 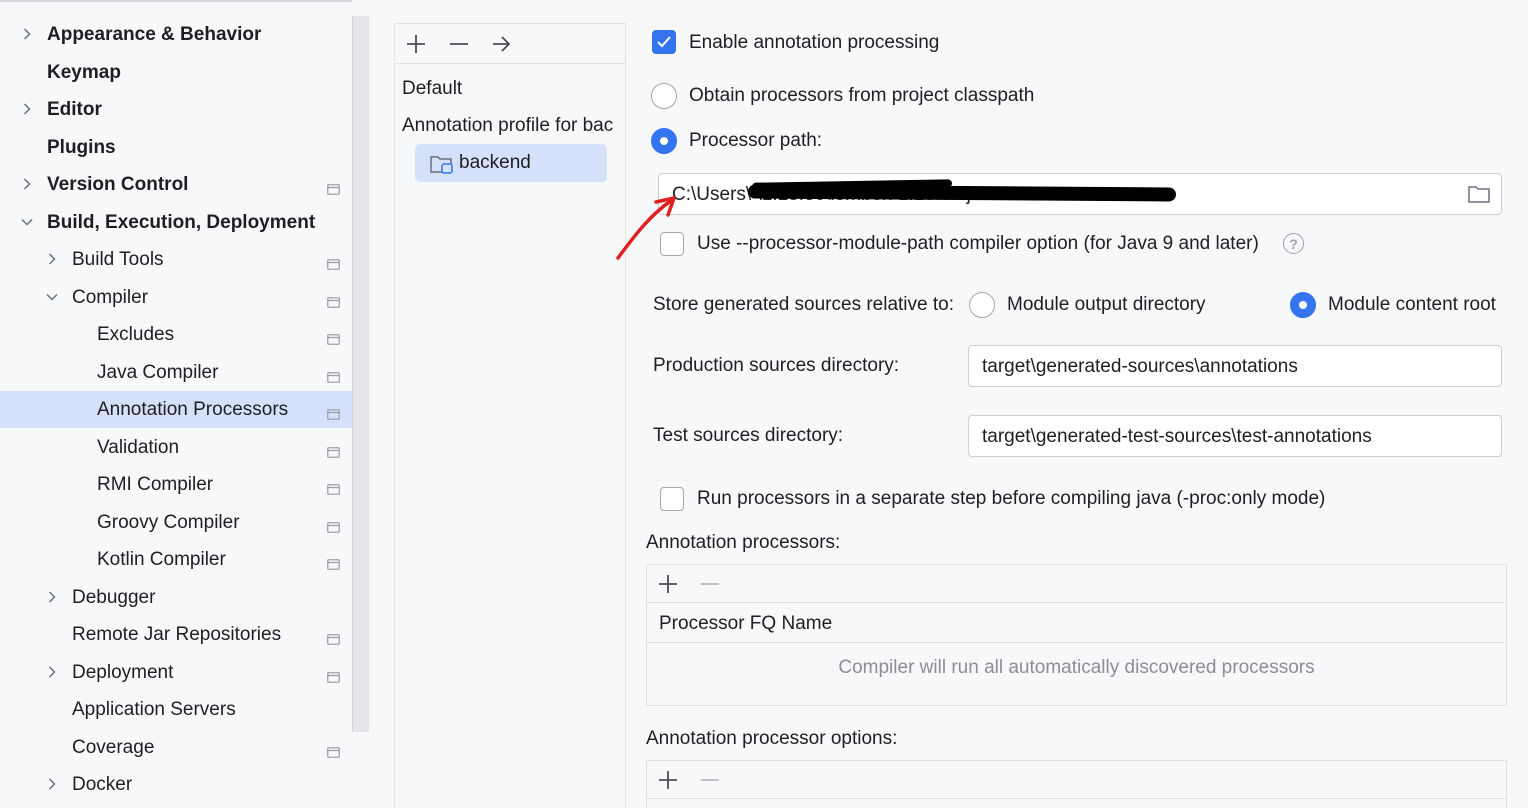 I want to click on tree-item-label: Appearance & Behavior, so click(x=154, y=34).